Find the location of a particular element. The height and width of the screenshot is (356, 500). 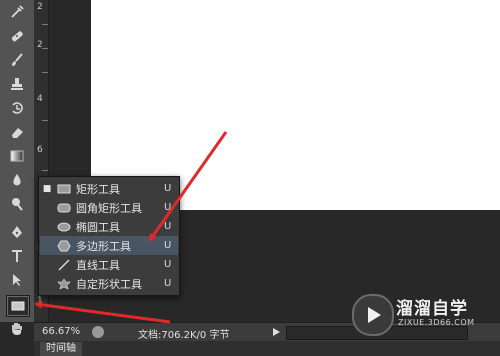

zoom-level: 66.67% is located at coordinates (61, 331).